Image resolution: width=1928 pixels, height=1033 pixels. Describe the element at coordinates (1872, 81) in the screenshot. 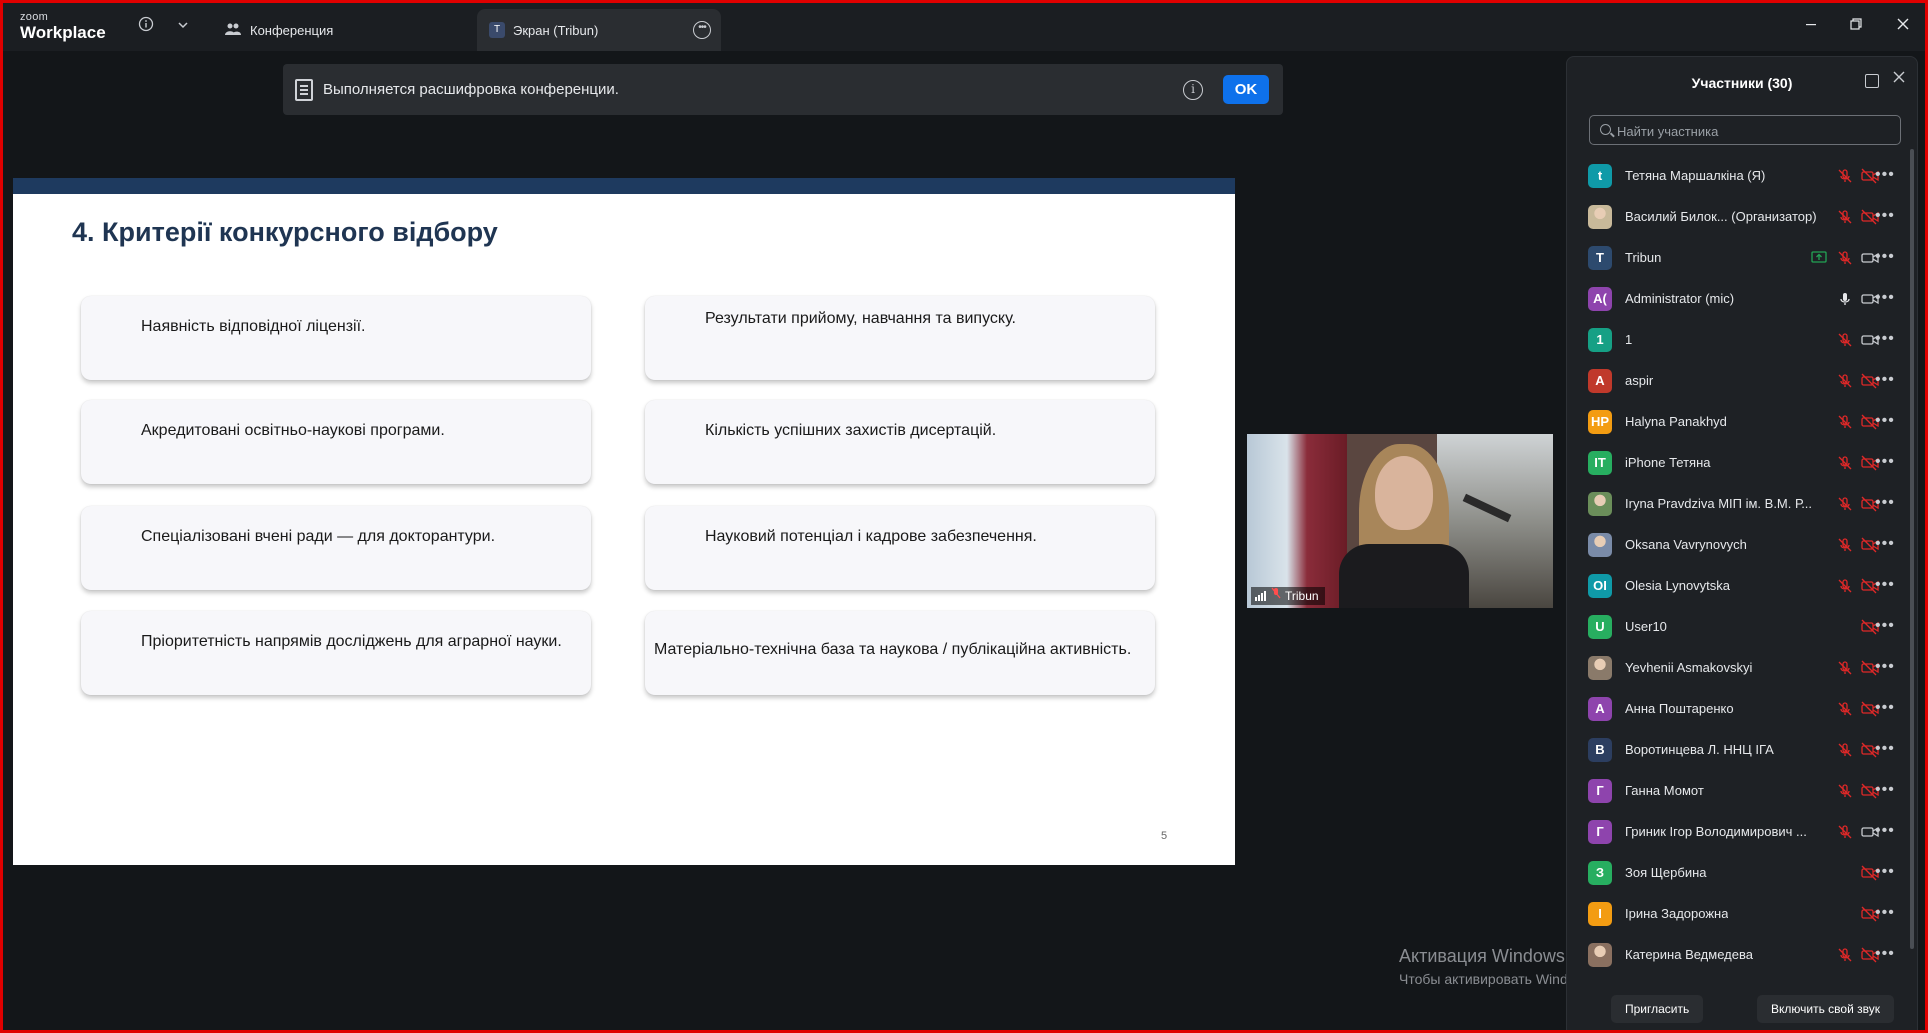

I see `popout-icon` at that location.